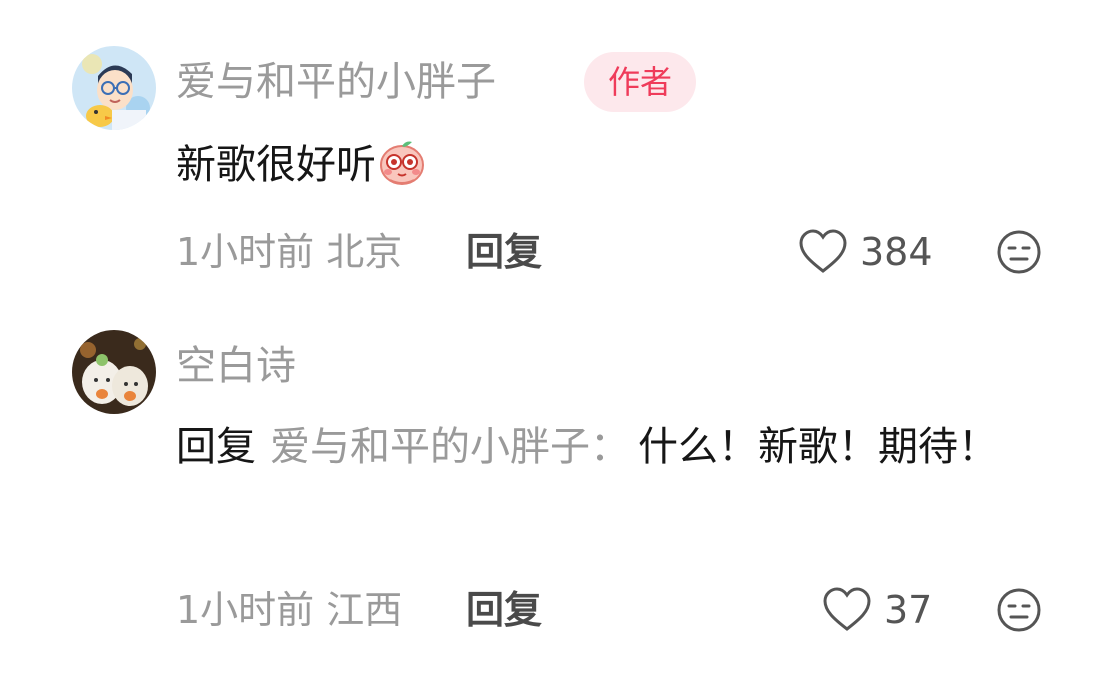 This screenshot has height=676, width=1116. I want to click on like-count: 384, so click(896, 252).